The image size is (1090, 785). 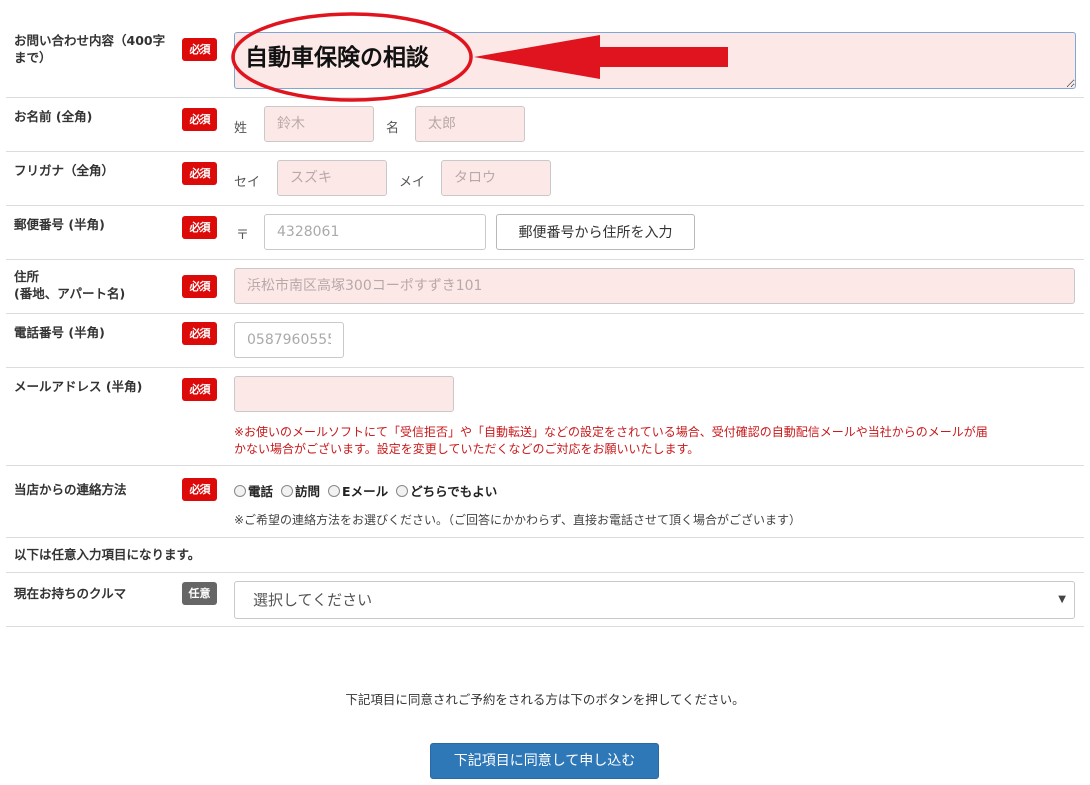 I want to click on last-name-kana-input, so click(x=332, y=178).